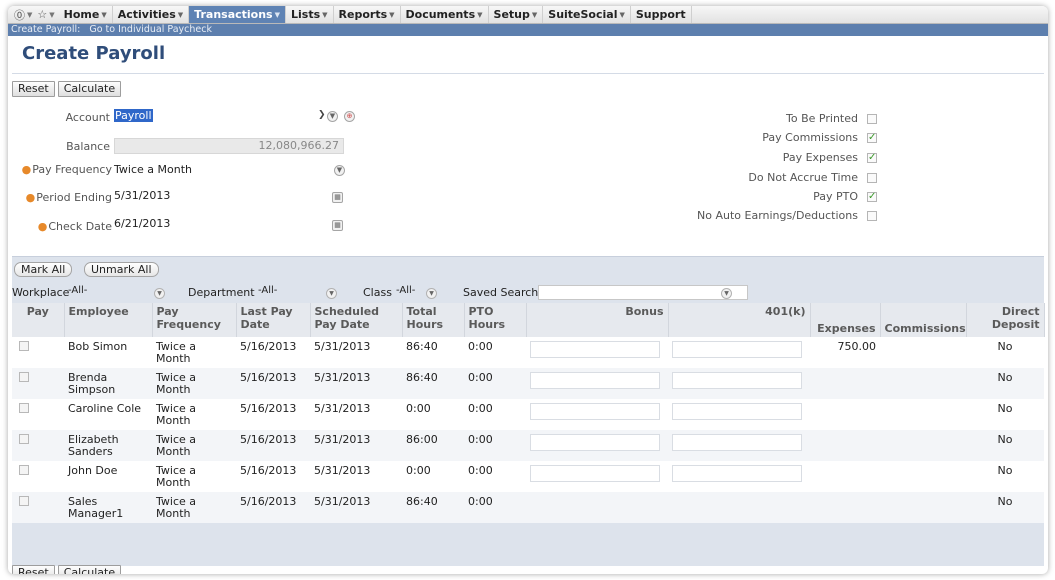  What do you see at coordinates (597, 320) in the screenshot?
I see `col-bonus: Bonus` at bounding box center [597, 320].